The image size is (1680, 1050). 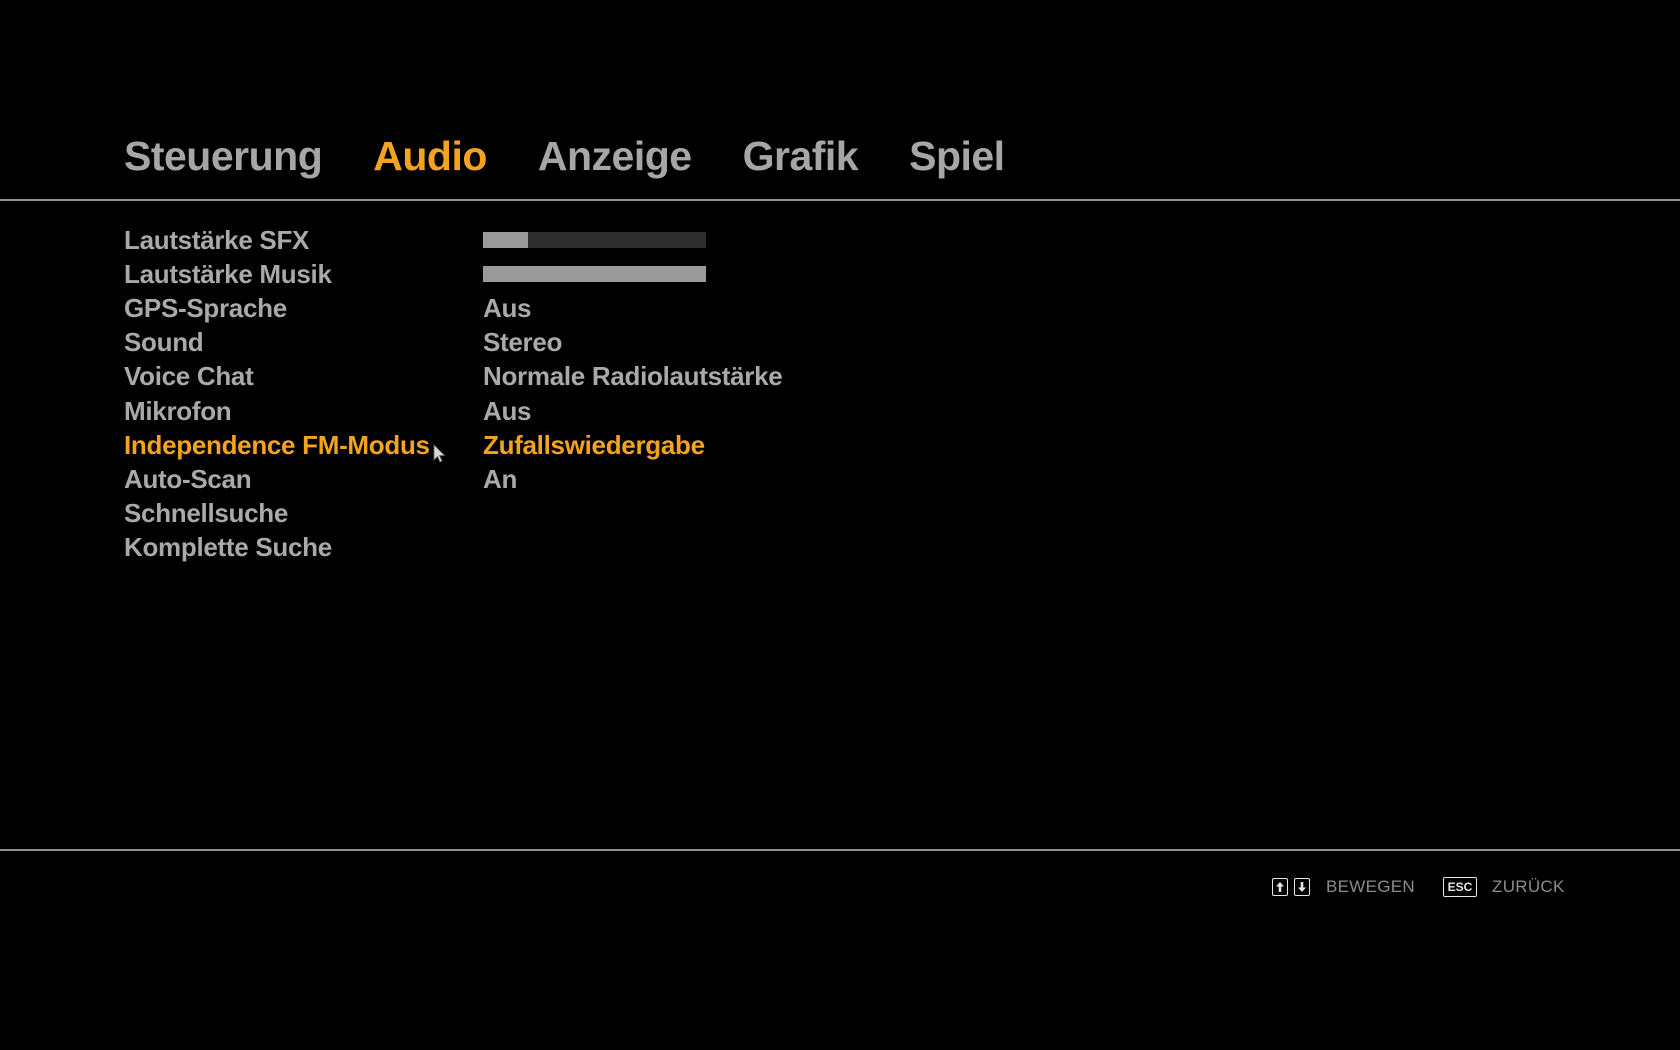 I want to click on setting-label: Komplette Suche, so click(x=228, y=547).